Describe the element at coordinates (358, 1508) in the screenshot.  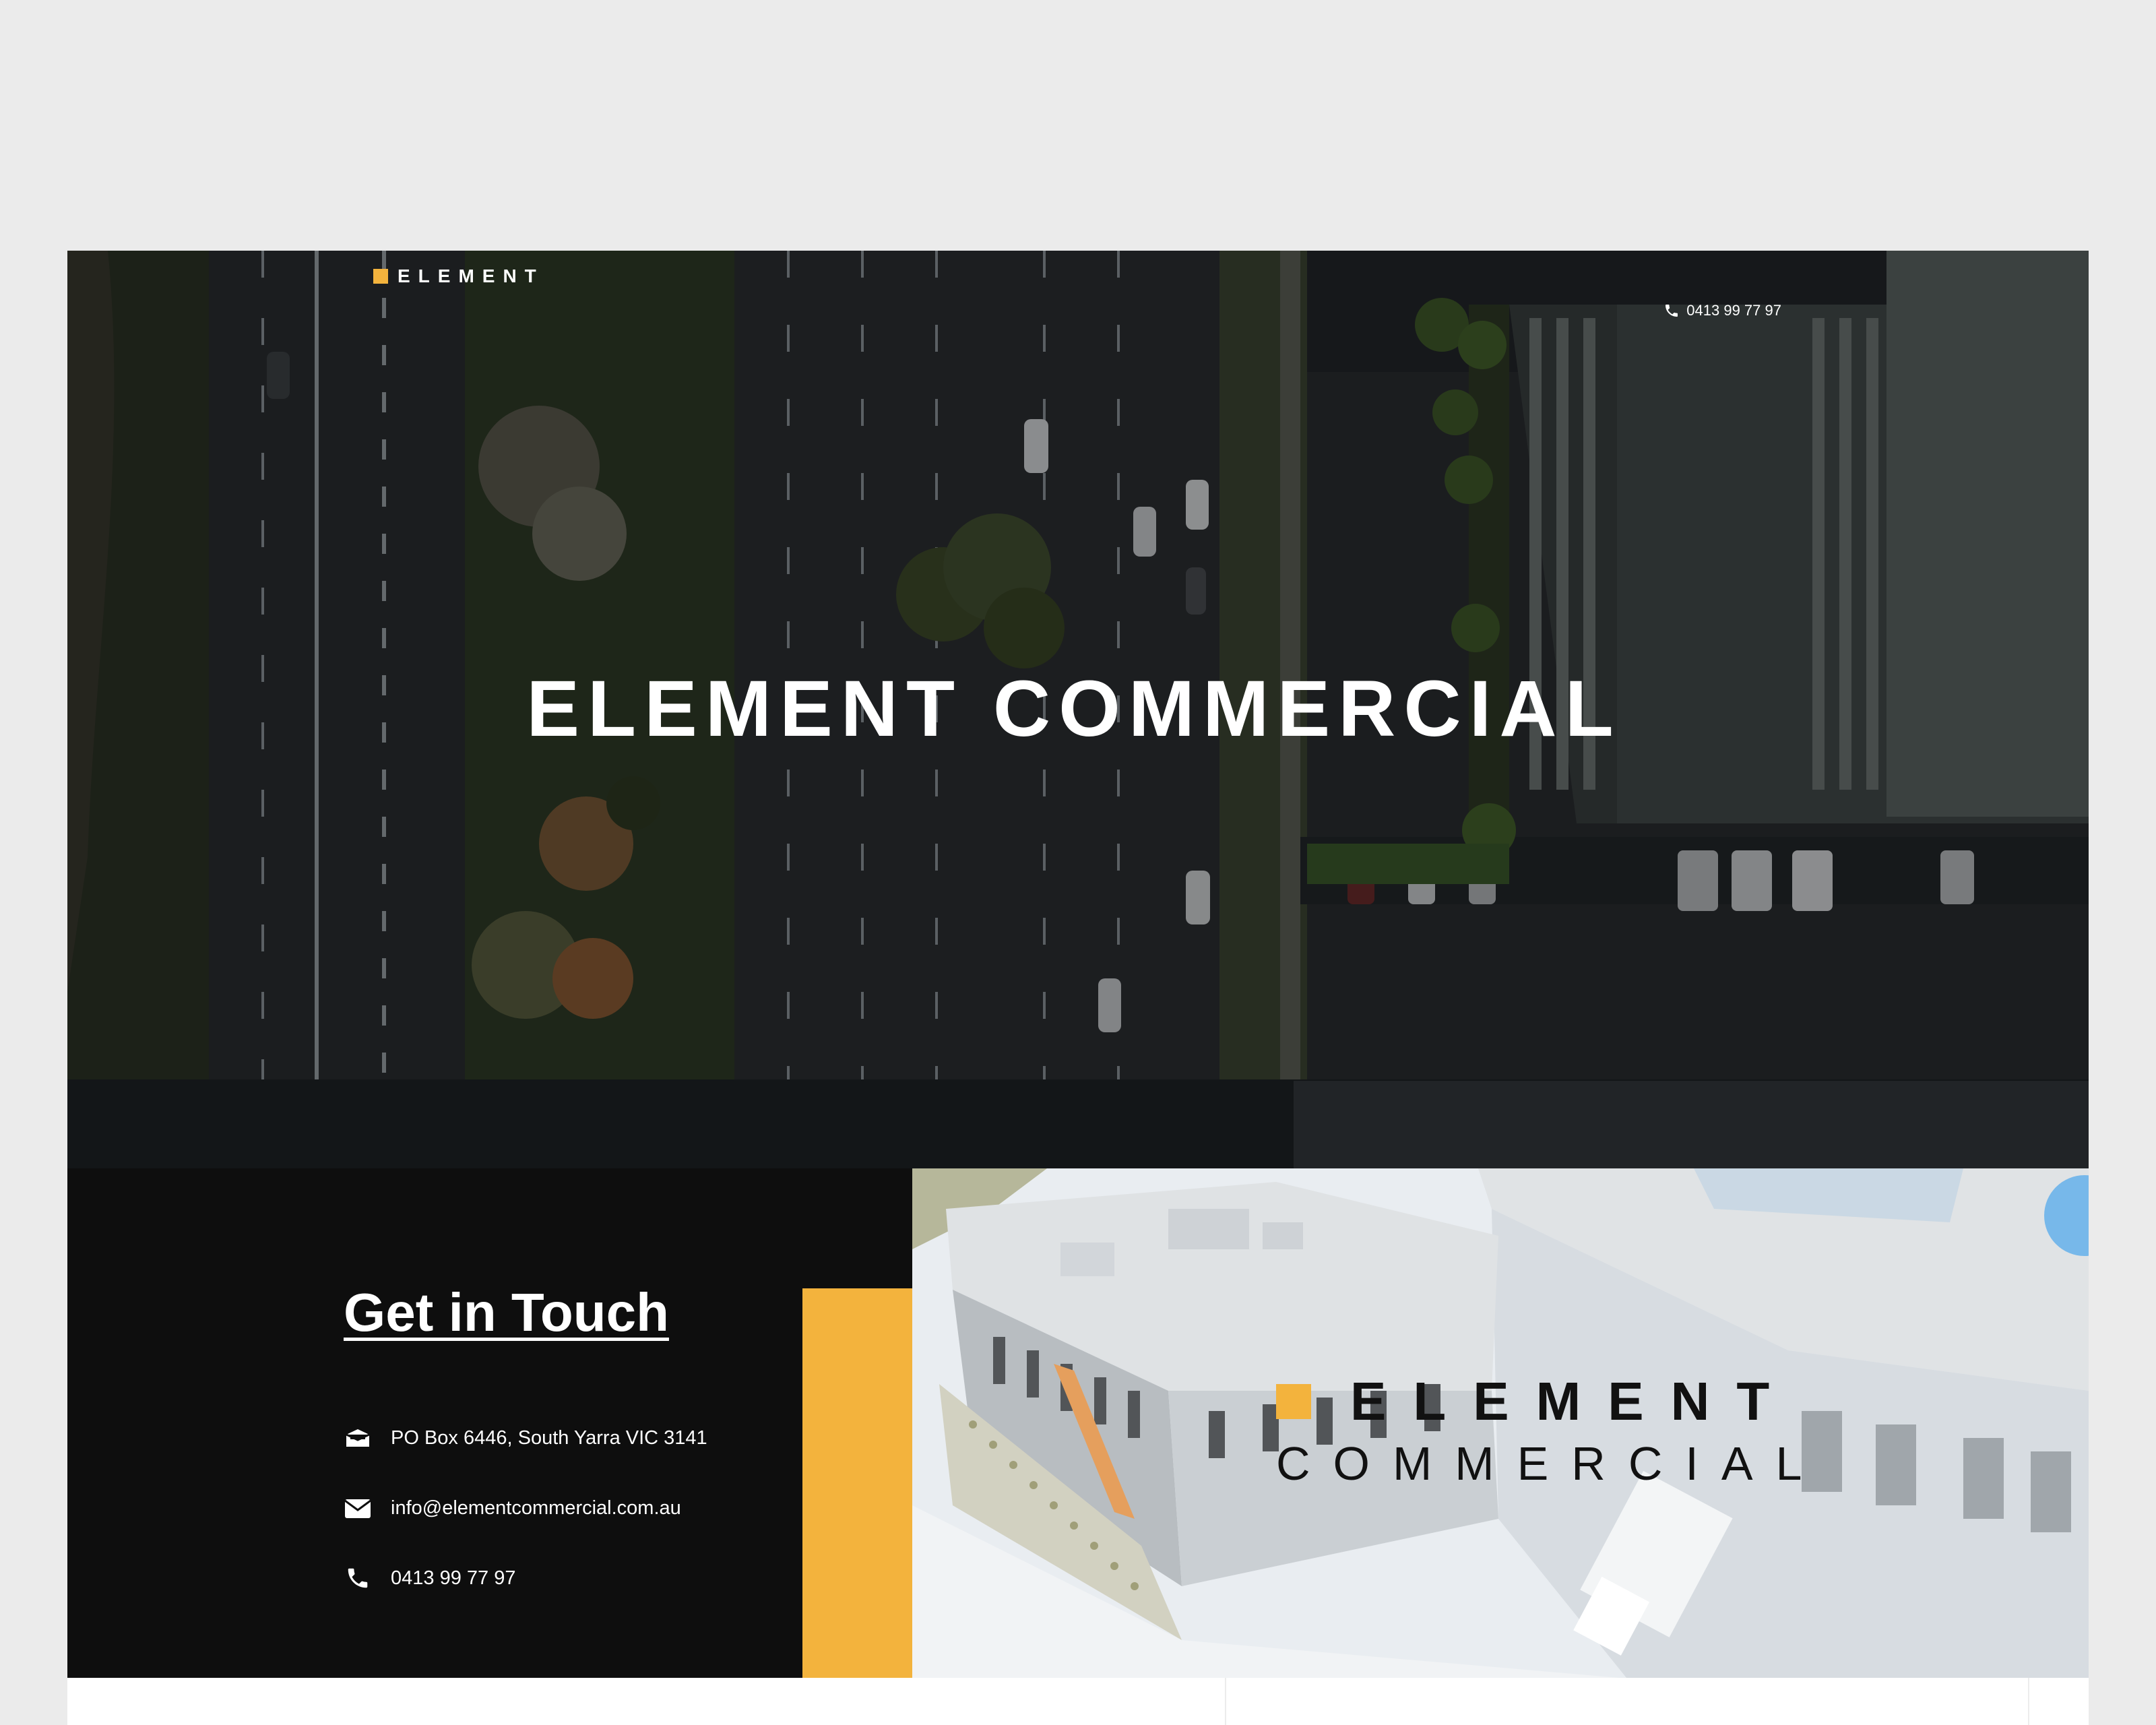
I see `envelope-icon` at that location.